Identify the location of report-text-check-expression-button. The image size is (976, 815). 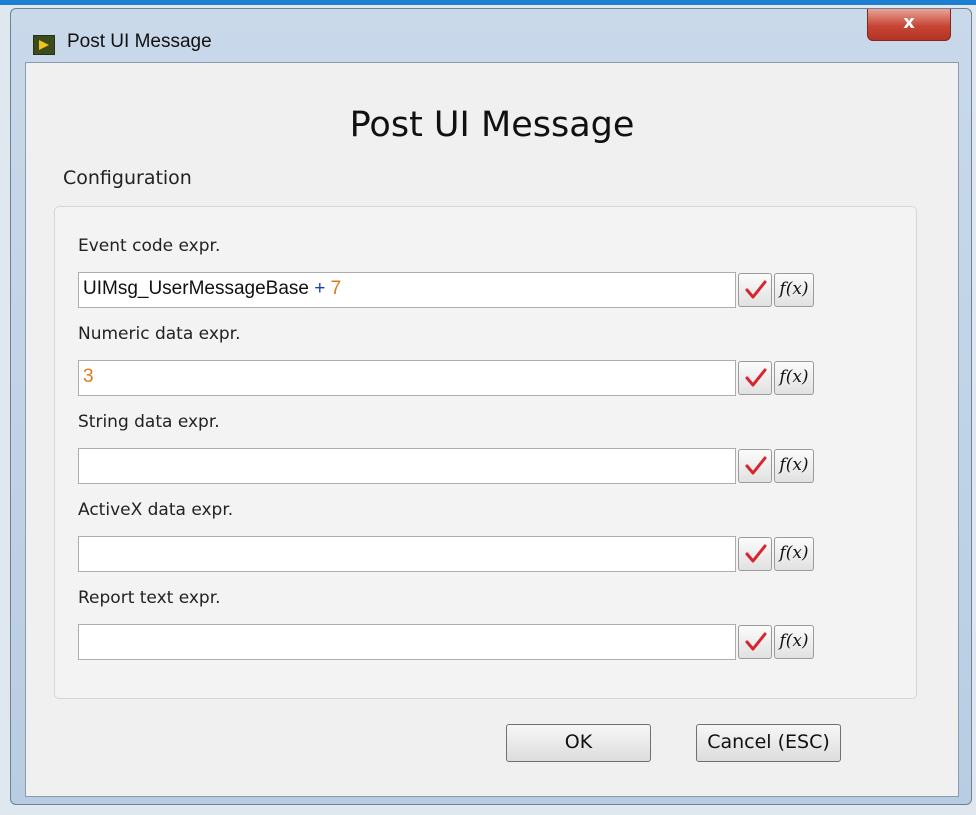
(755, 642).